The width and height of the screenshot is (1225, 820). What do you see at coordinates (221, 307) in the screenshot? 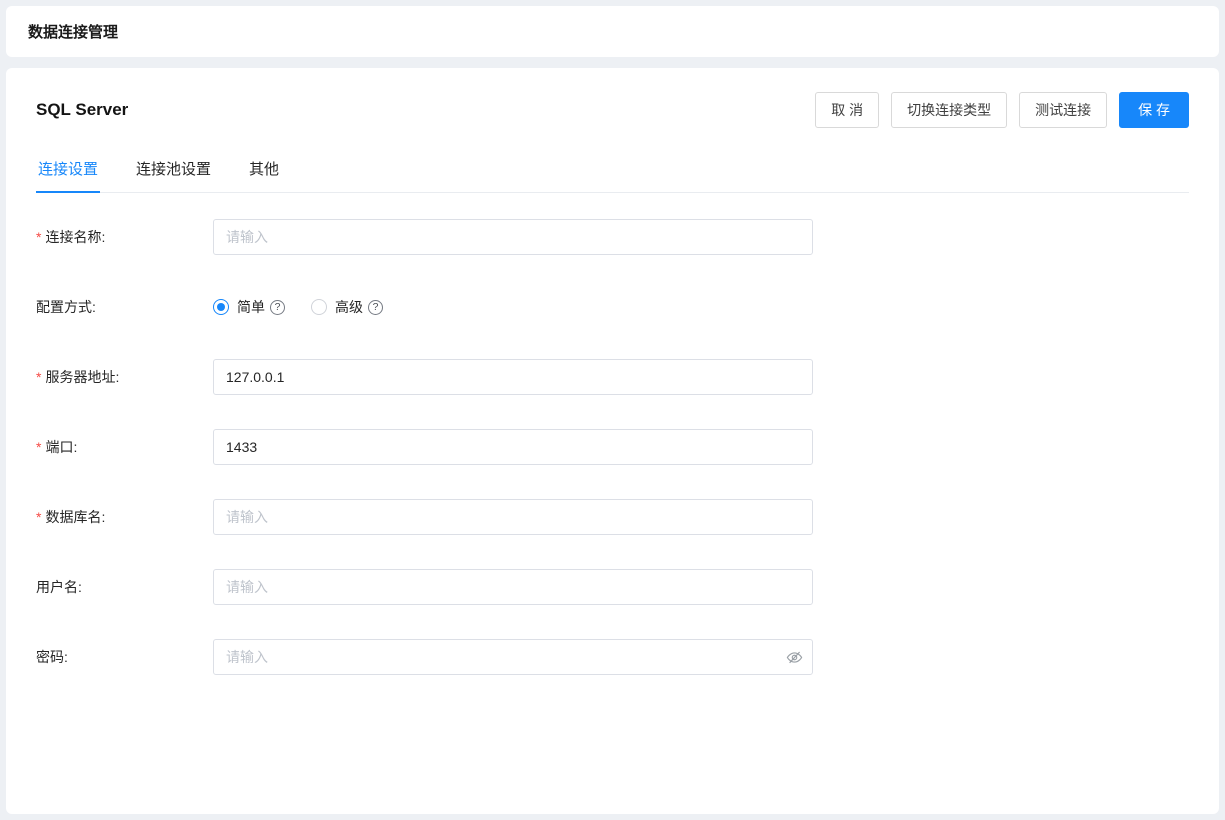
I see `radio-selected-icon` at bounding box center [221, 307].